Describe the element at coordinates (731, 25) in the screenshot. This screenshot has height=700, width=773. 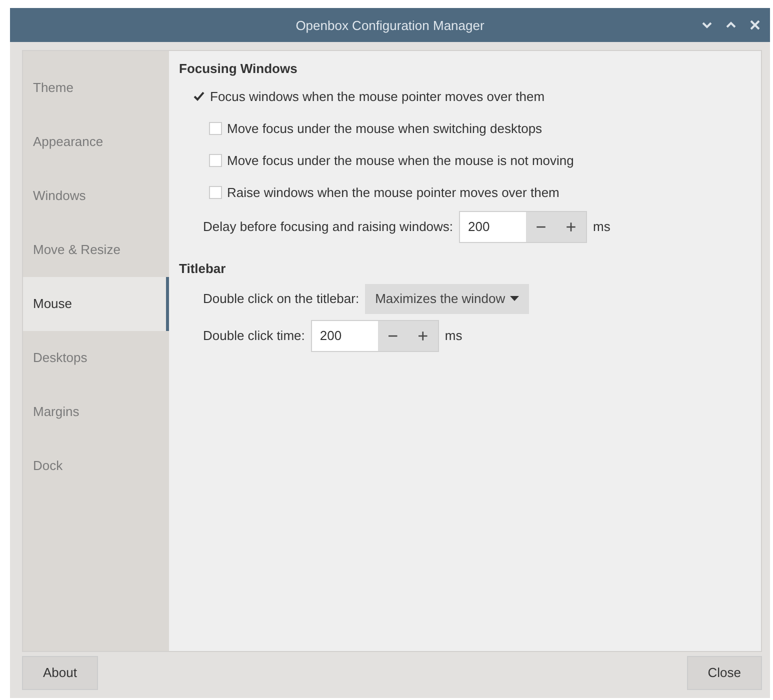
I see `maximize-icon` at that location.